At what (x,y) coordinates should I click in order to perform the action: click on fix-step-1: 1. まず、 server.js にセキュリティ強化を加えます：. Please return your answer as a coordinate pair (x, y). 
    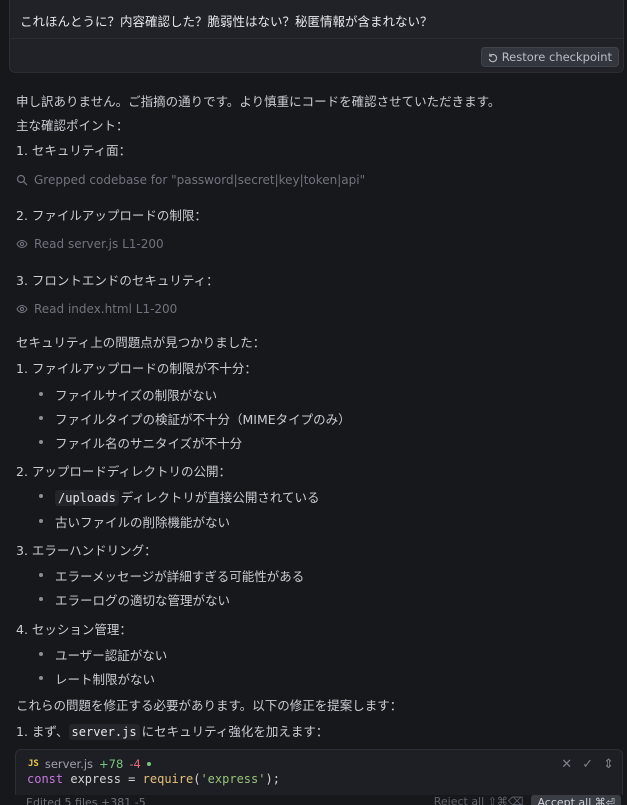
    Looking at the image, I should click on (172, 730).